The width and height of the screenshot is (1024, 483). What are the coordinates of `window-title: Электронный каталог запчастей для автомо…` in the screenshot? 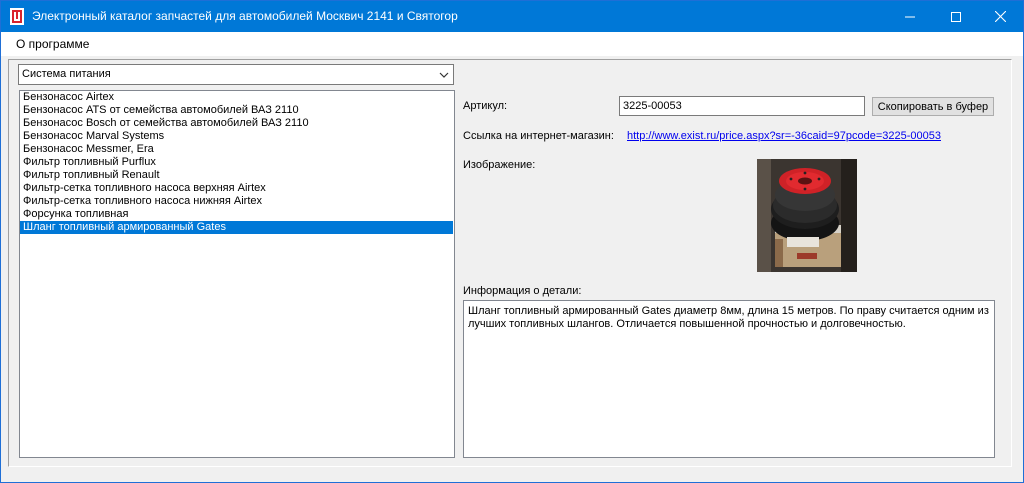 It's located at (245, 16).